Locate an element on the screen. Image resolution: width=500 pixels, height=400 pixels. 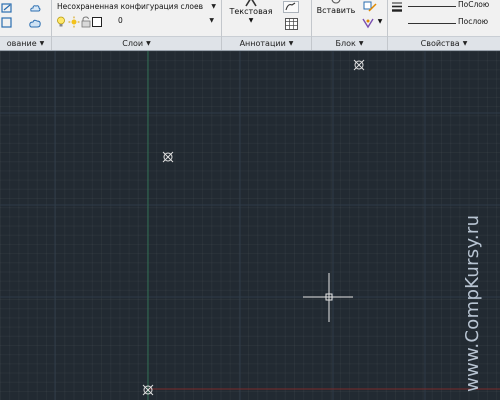
panel-title-annotations: Аннотации ▼ is located at coordinates (266, 43).